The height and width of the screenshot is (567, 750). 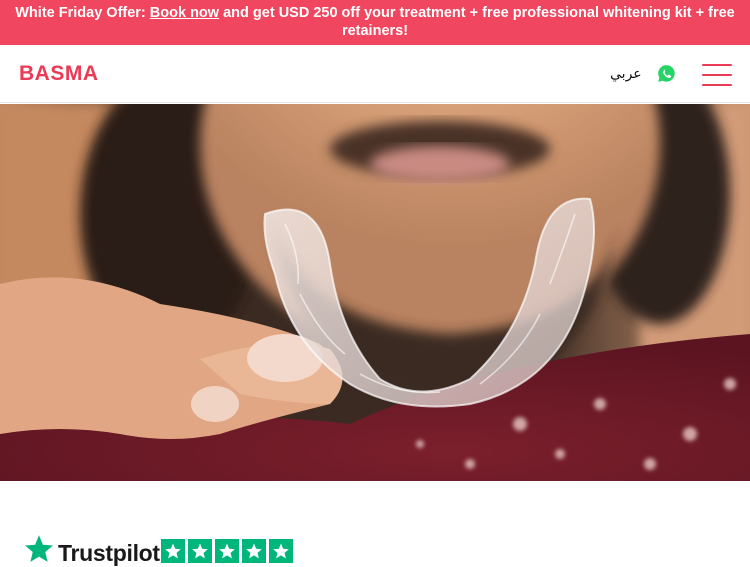 I want to click on trustpilot-badge: Trustpilot, so click(x=169, y=550).